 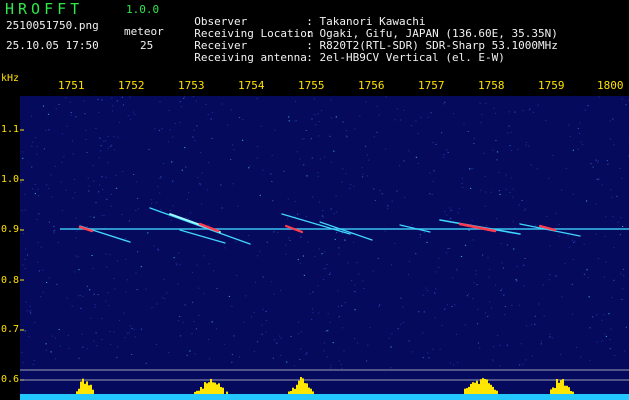 What do you see at coordinates (52, 25) in the screenshot?
I see `capture-filename: 2510051750.png` at bounding box center [52, 25].